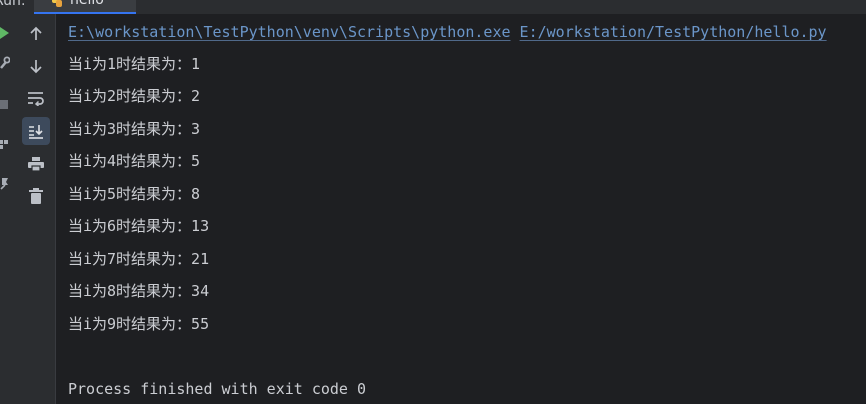  I want to click on arrow-down-icon, so click(36, 67).